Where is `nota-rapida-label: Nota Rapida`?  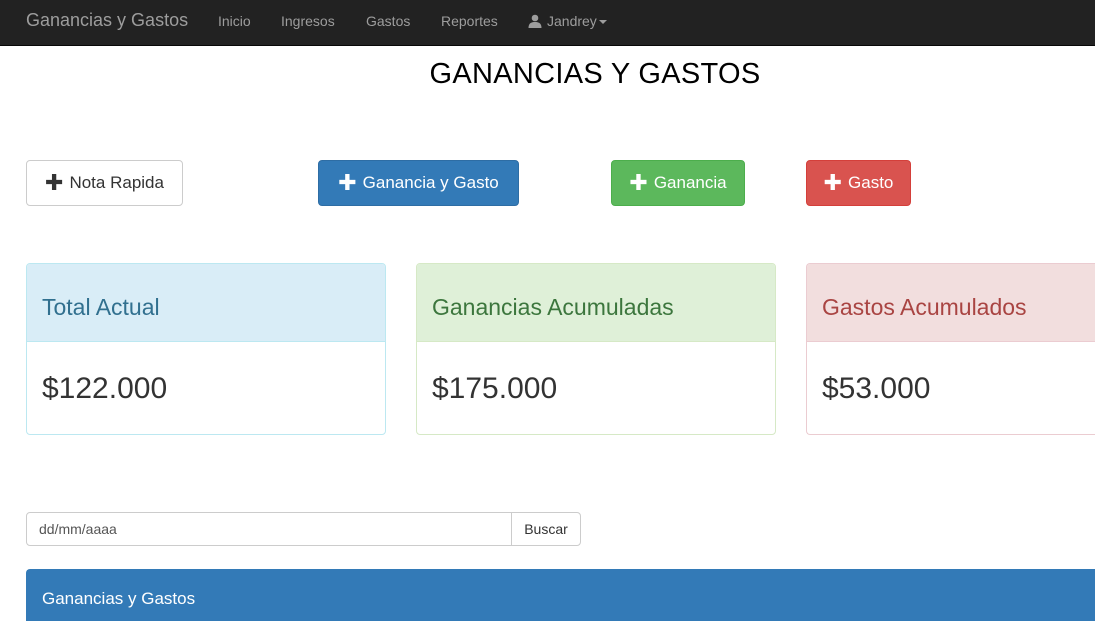
nota-rapida-label: Nota Rapida is located at coordinates (116, 182).